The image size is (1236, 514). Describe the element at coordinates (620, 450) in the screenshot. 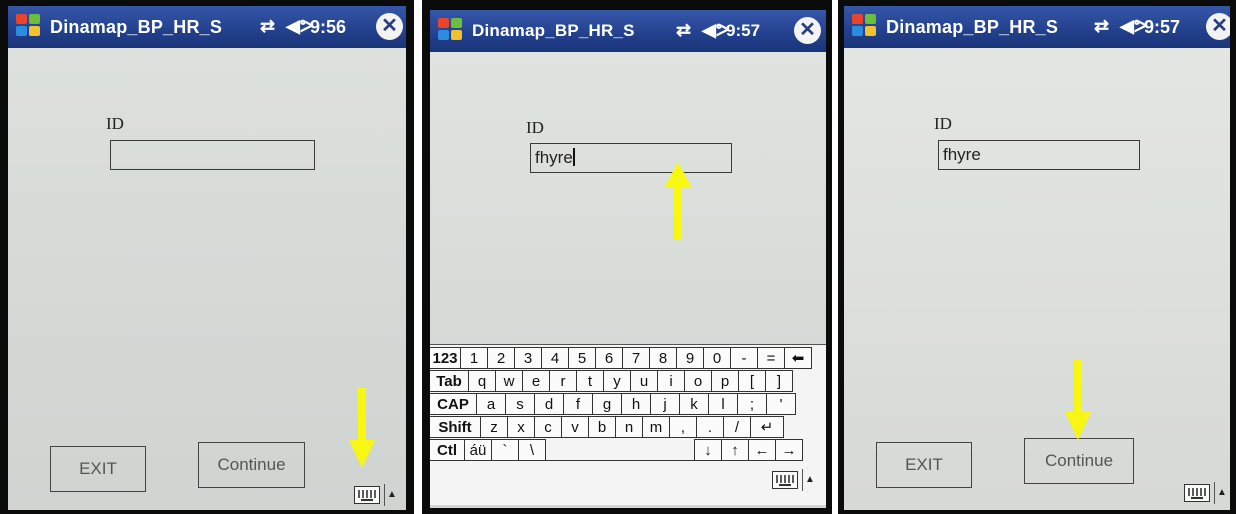

I see `key-space` at that location.